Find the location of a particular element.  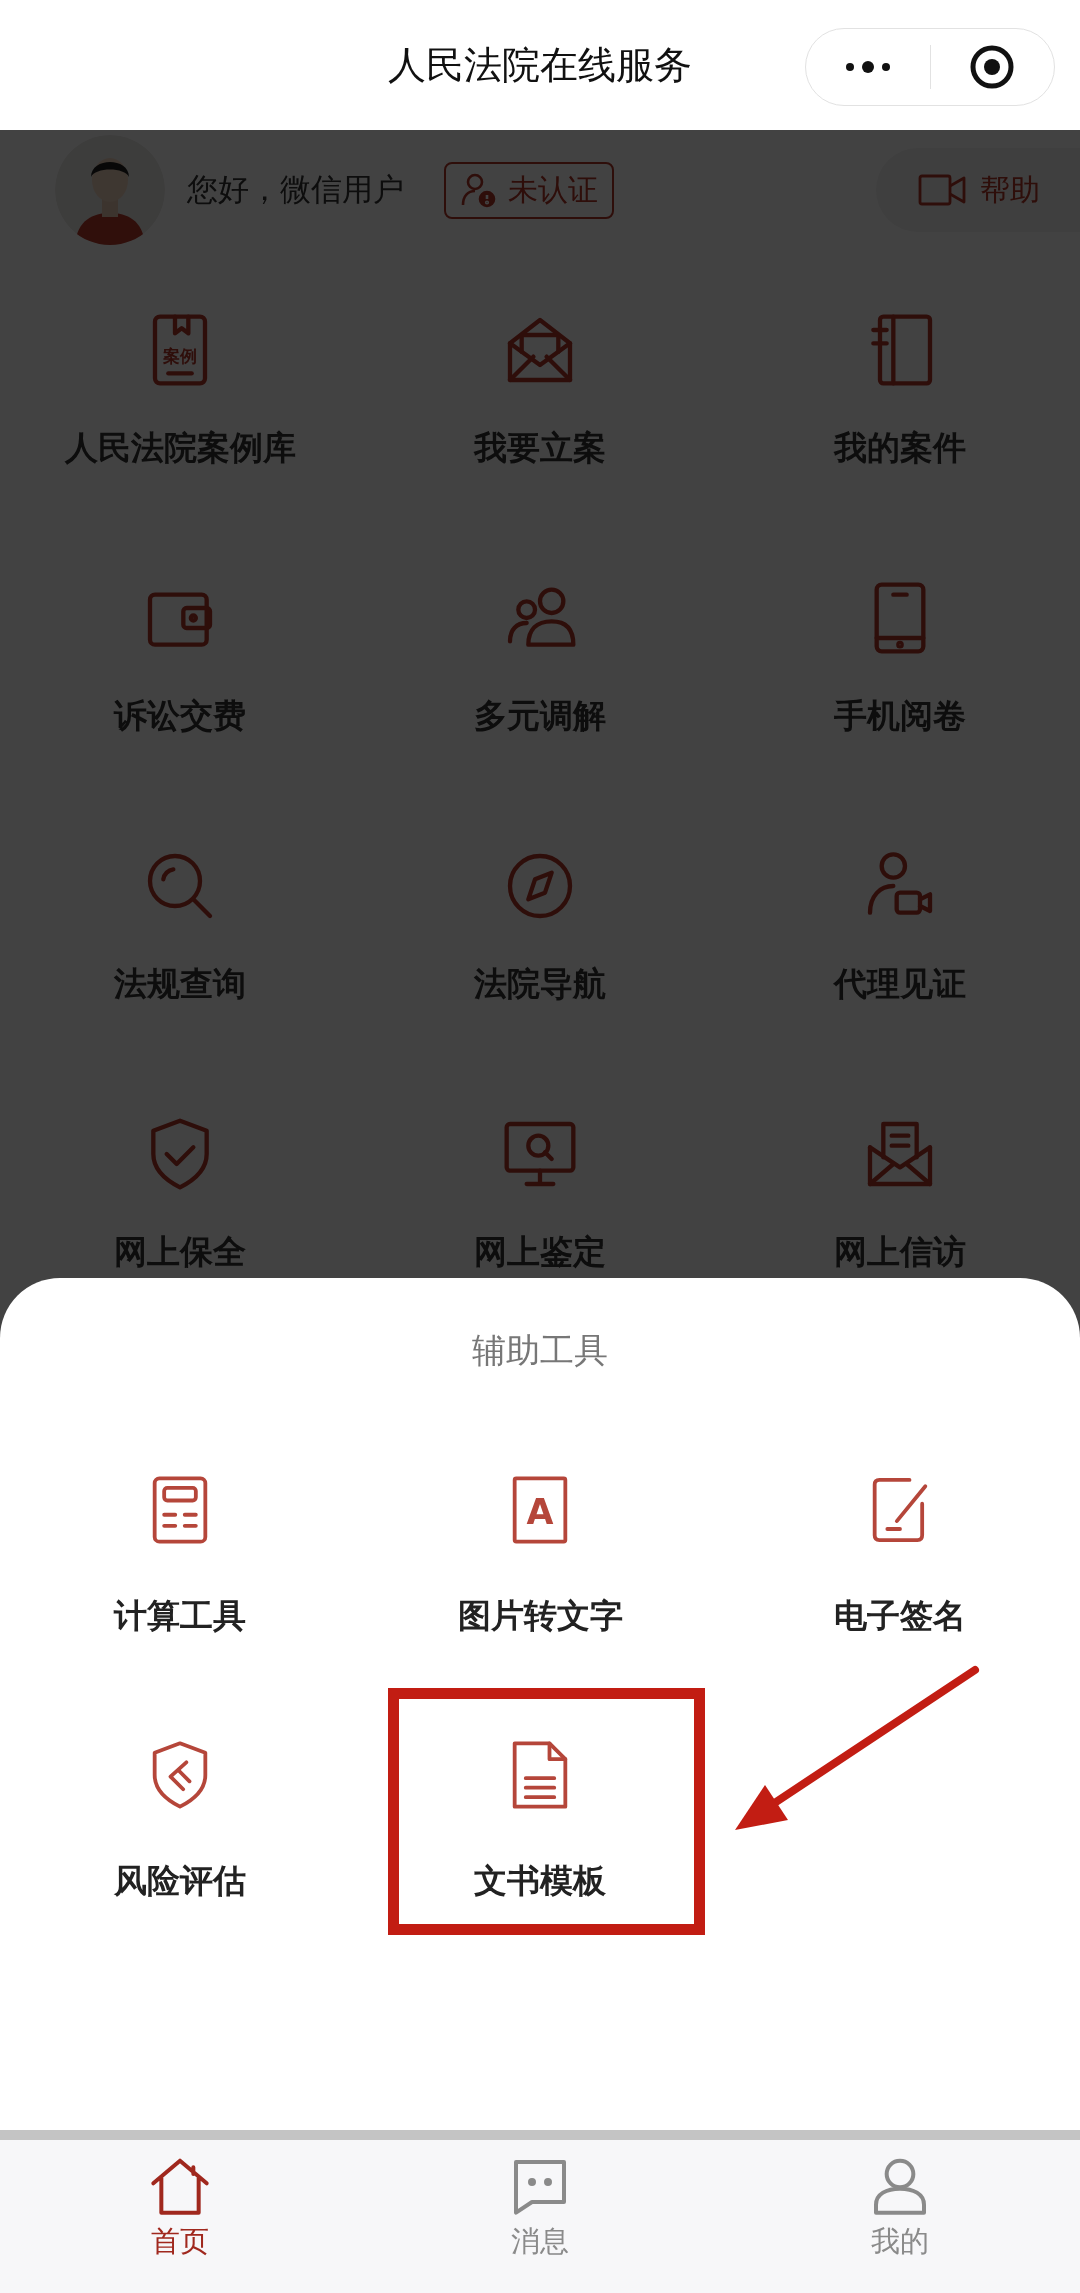

sheet-title: 辅助工具 is located at coordinates (540, 1350).